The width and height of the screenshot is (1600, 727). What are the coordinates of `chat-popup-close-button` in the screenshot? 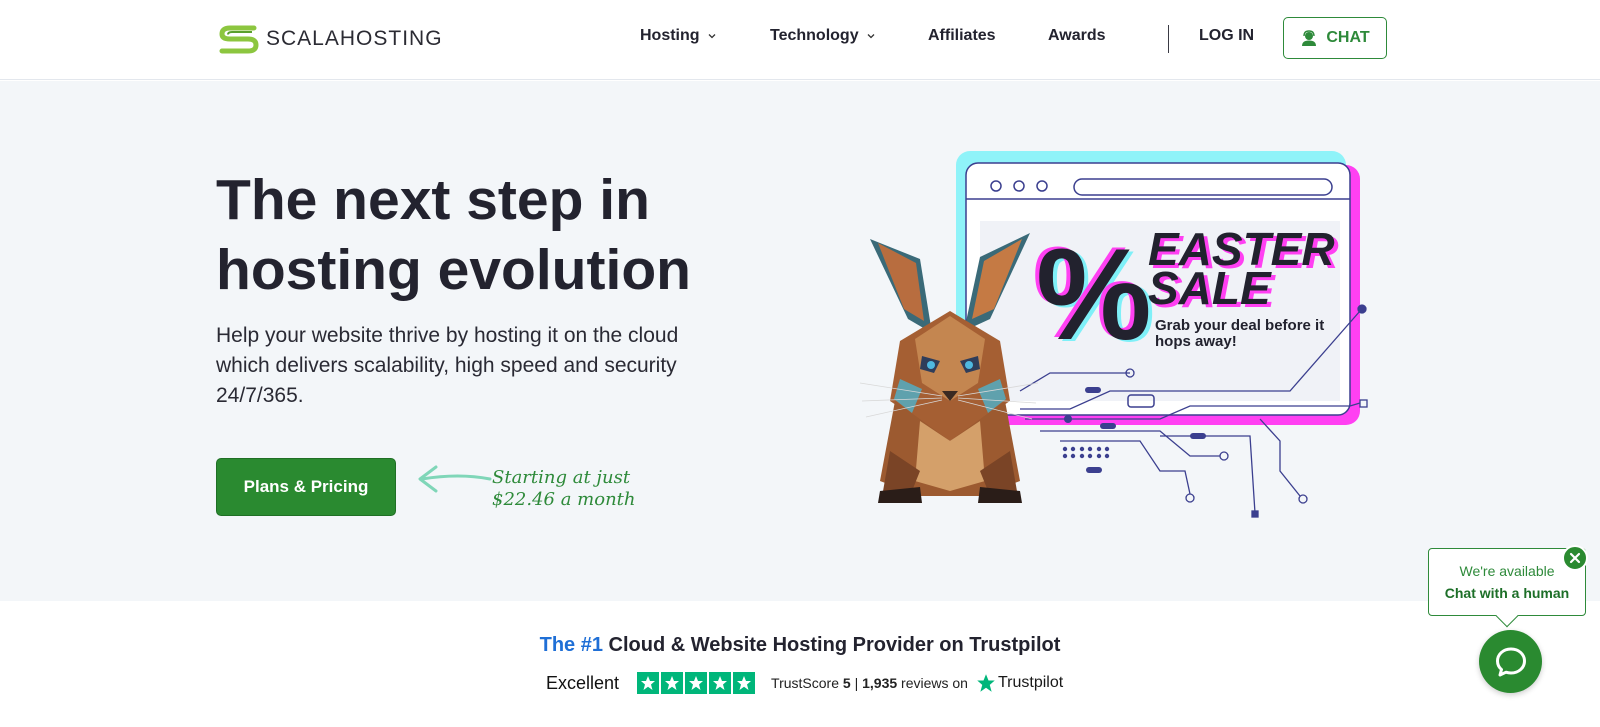 It's located at (1575, 558).